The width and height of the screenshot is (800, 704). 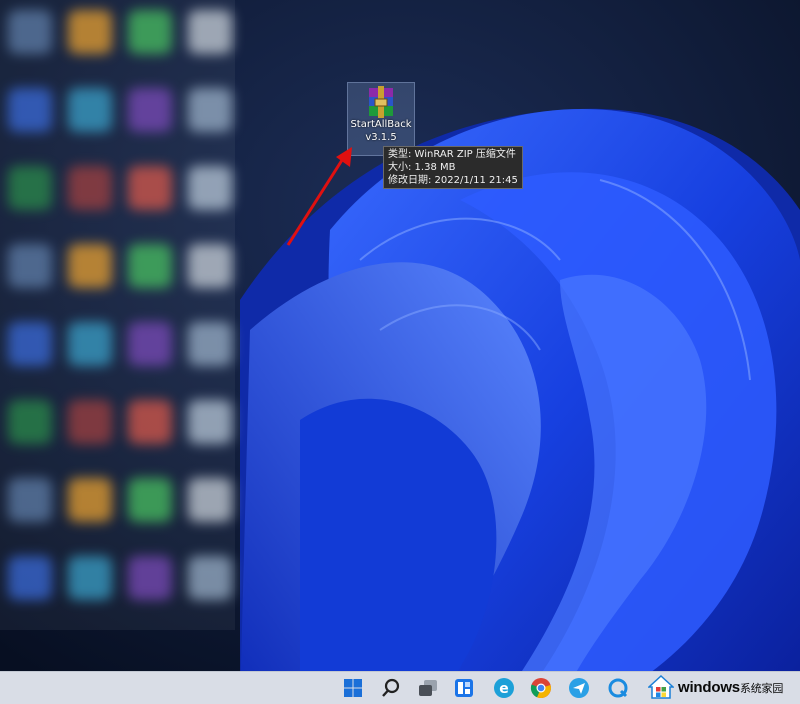 I want to click on annotation-arrow-icon, so click(x=319, y=196).